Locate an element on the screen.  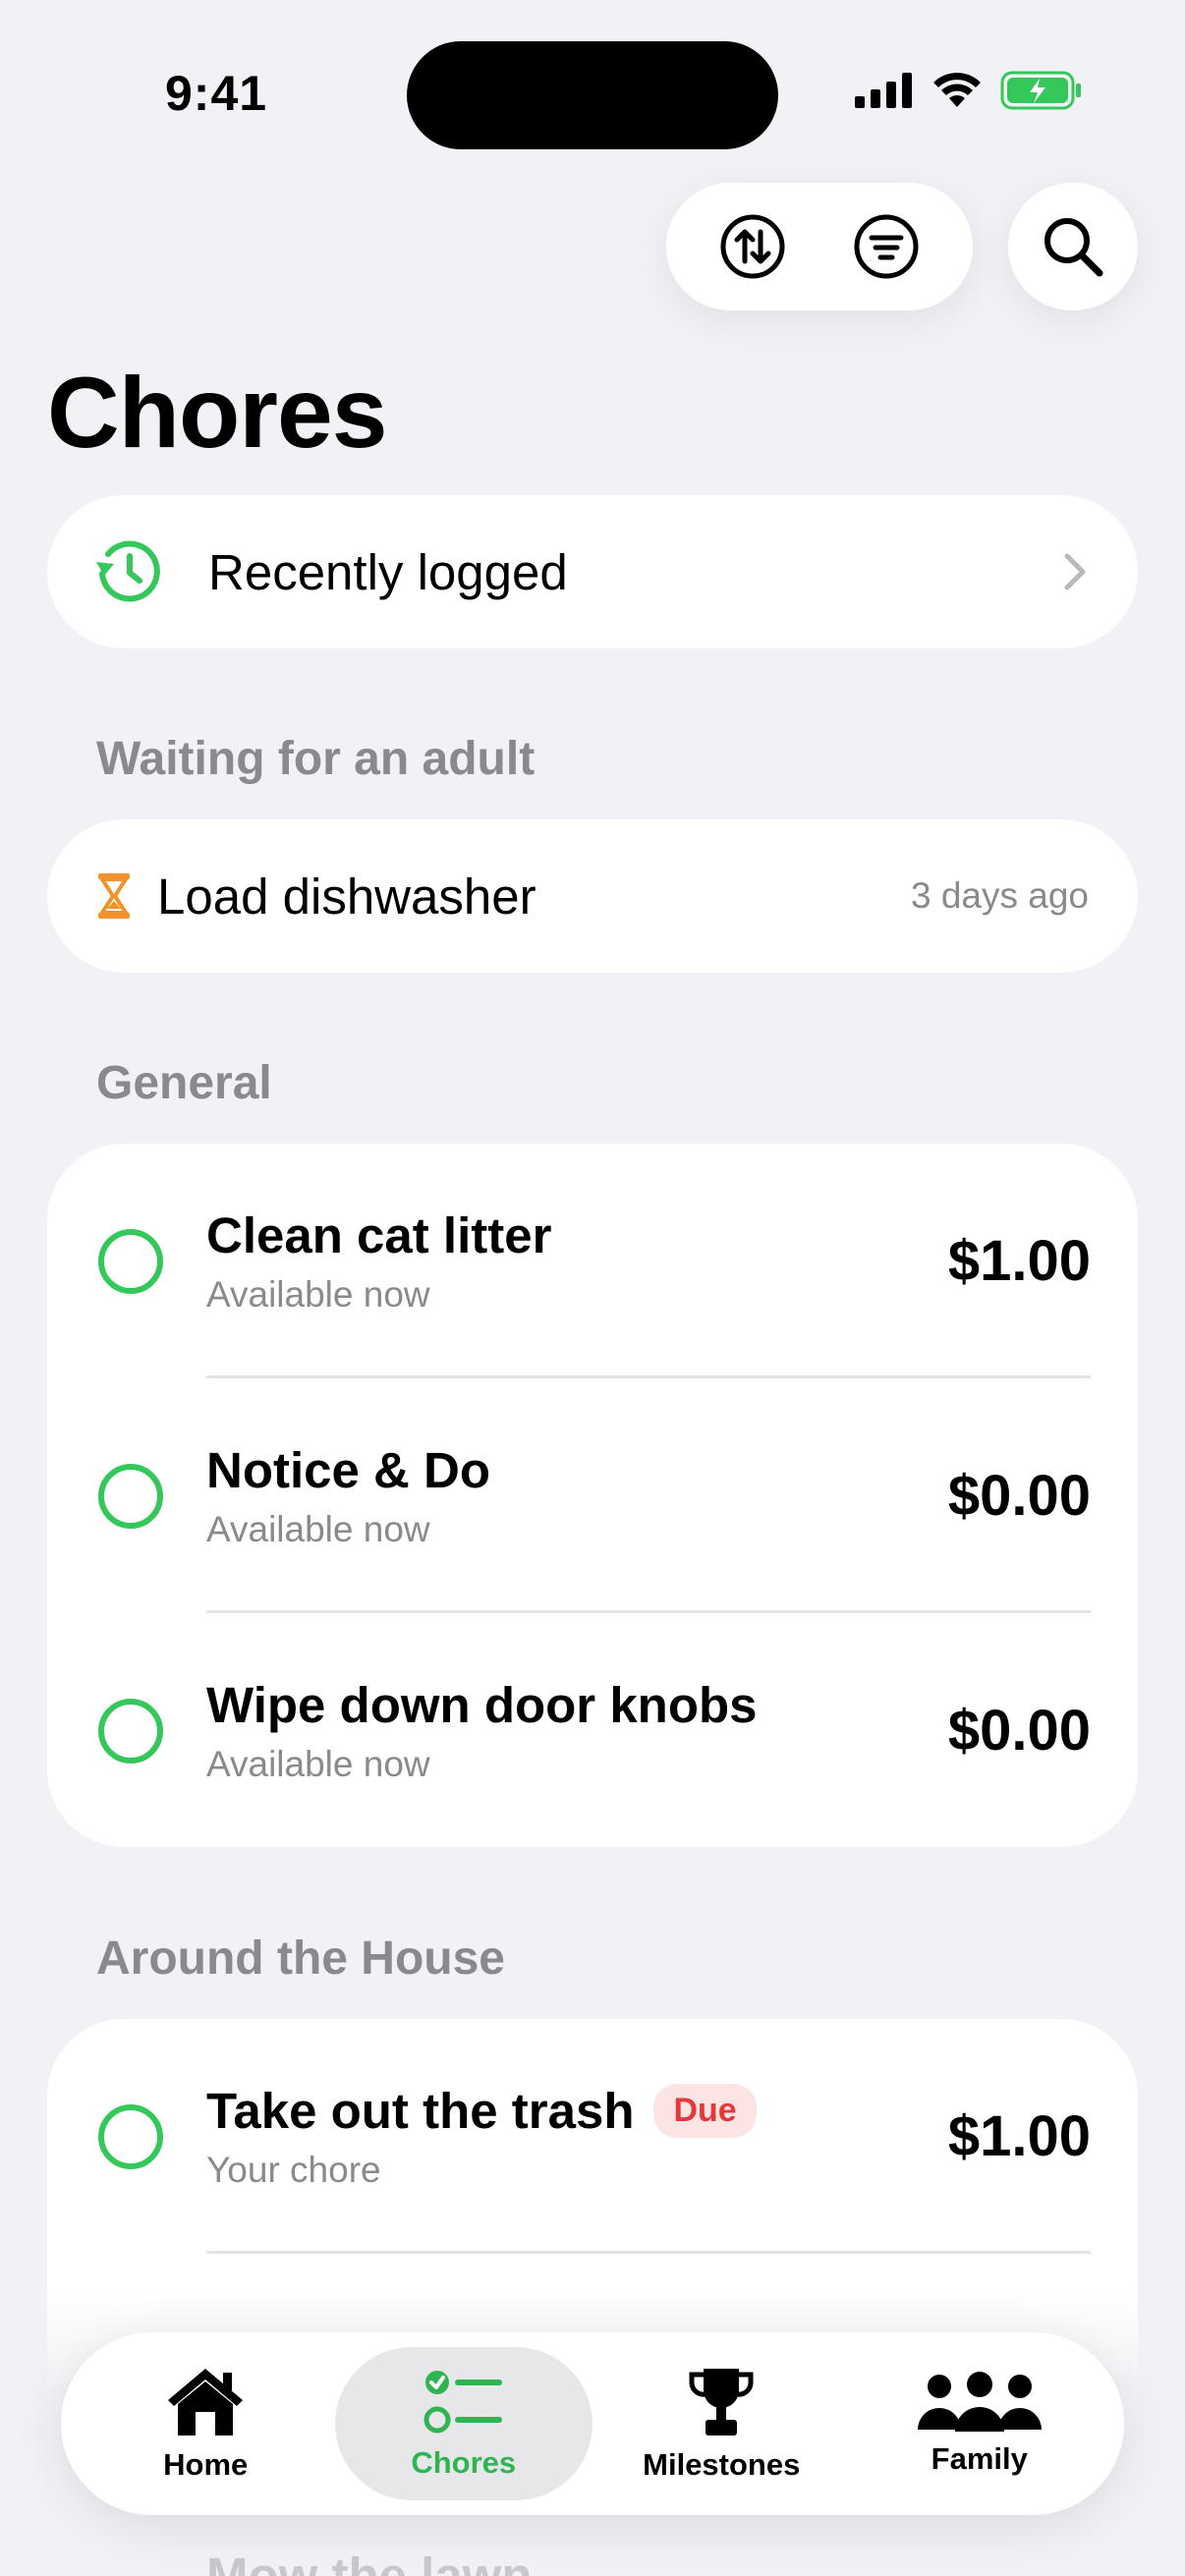
hourglass-icon is located at coordinates (114, 896).